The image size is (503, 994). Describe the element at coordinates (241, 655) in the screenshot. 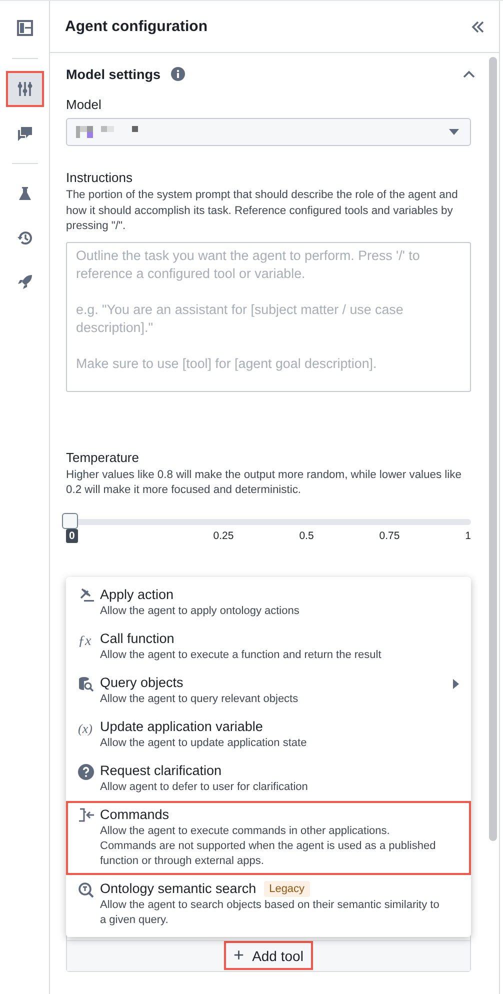

I see `menu-item-description: Allow the agent to execute a function and return the result` at that location.